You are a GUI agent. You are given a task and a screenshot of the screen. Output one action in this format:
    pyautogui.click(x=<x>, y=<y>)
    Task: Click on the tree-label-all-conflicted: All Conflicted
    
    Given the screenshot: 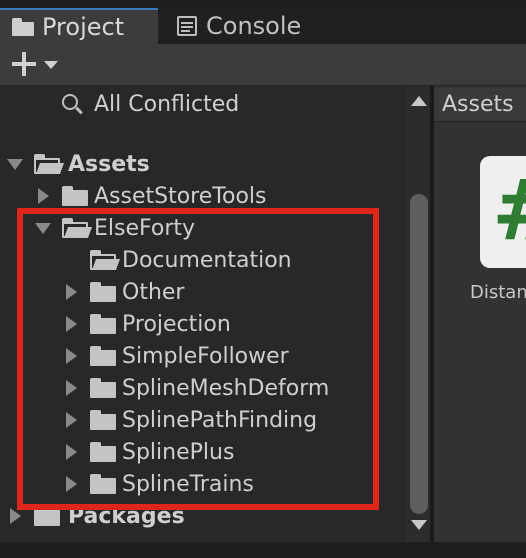 What is the action you would take?
    pyautogui.click(x=167, y=104)
    